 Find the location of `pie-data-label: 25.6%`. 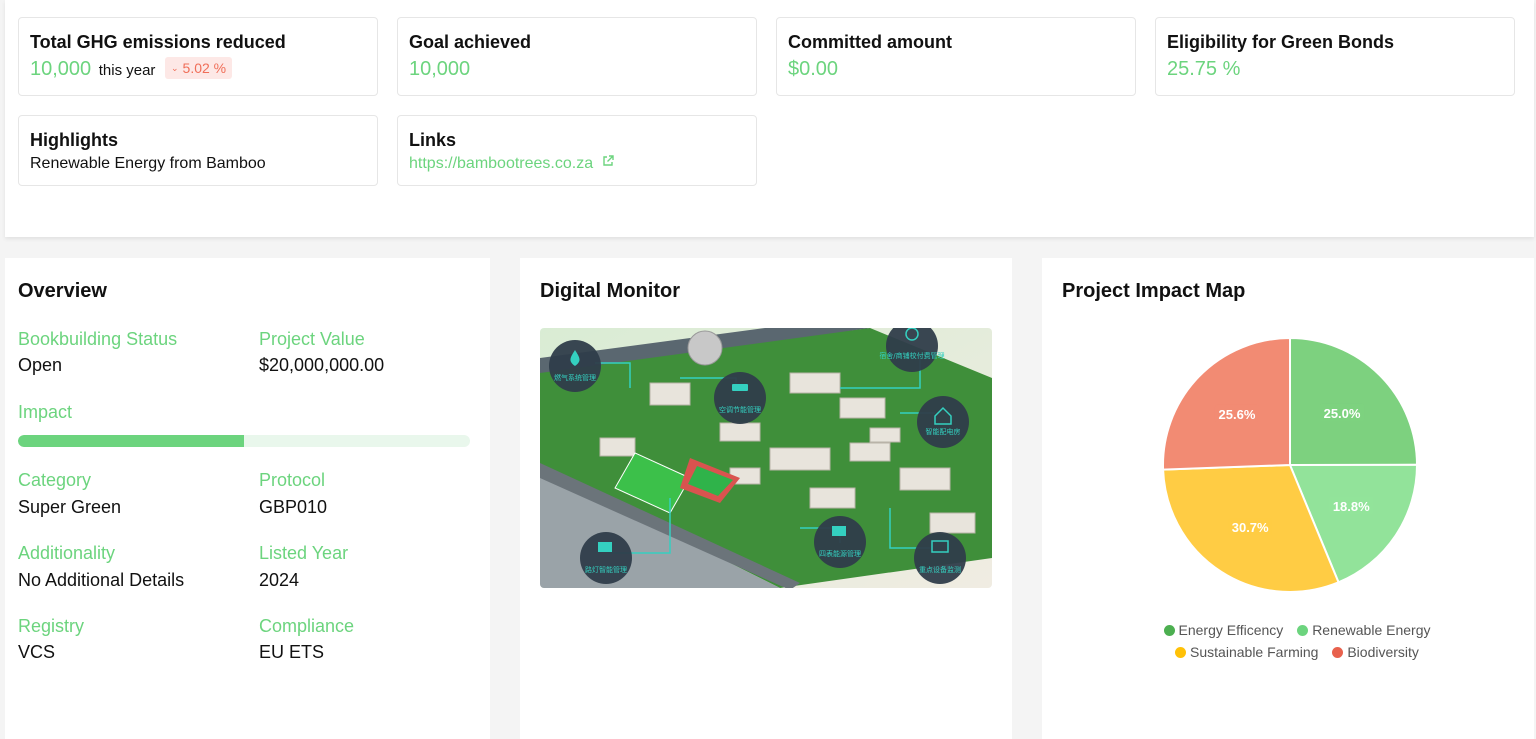

pie-data-label: 25.6% is located at coordinates (1237, 414).